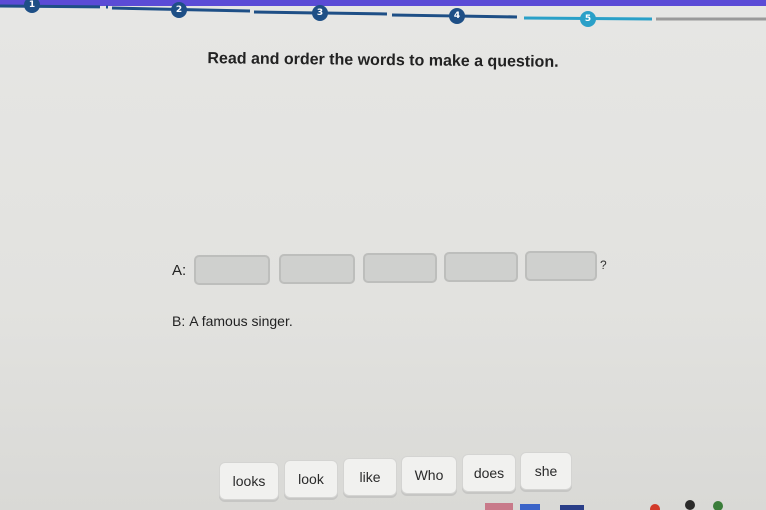 This screenshot has width=766, height=510. I want to click on word-tile-who: Who, so click(429, 475).